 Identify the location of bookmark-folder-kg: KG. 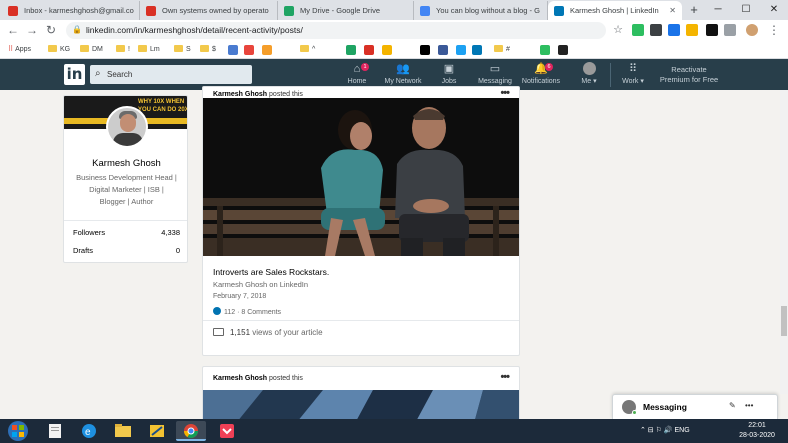
(59, 50).